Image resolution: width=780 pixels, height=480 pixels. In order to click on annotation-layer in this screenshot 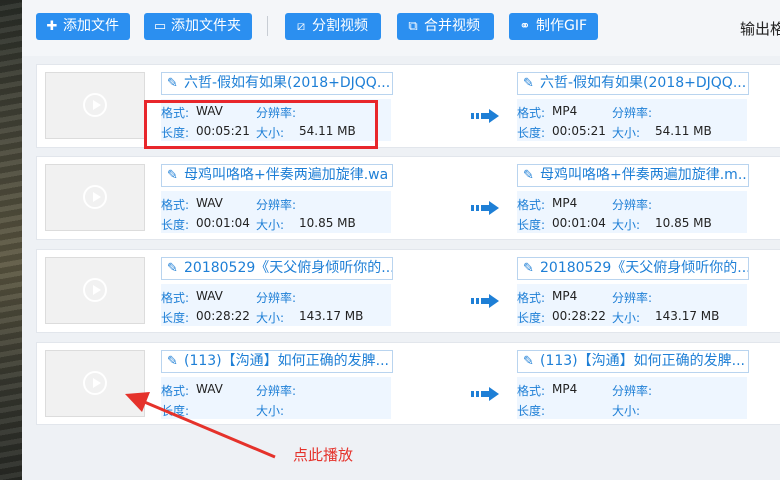, I will do `click(200, 425)`.